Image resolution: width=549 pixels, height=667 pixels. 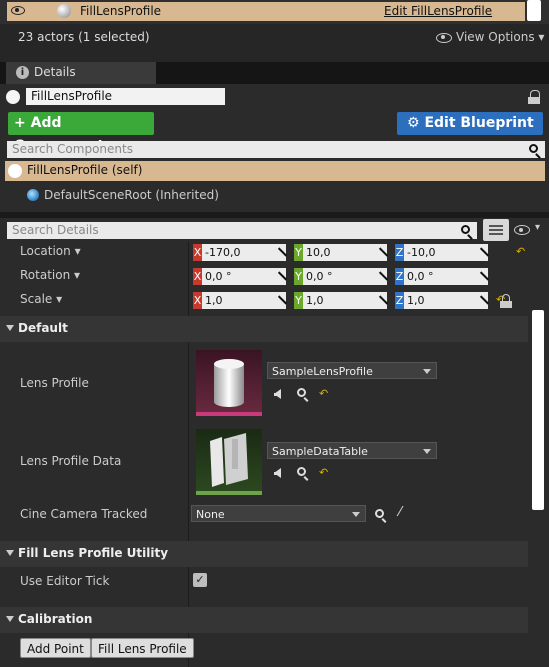 What do you see at coordinates (22, 72) in the screenshot?
I see `info-icon: i` at bounding box center [22, 72].